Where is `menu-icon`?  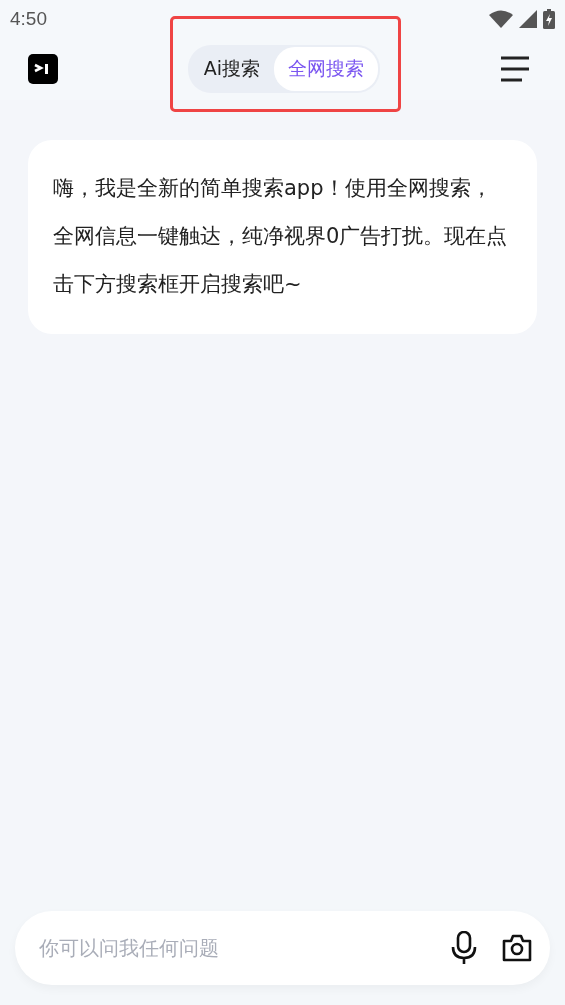 menu-icon is located at coordinates (515, 69).